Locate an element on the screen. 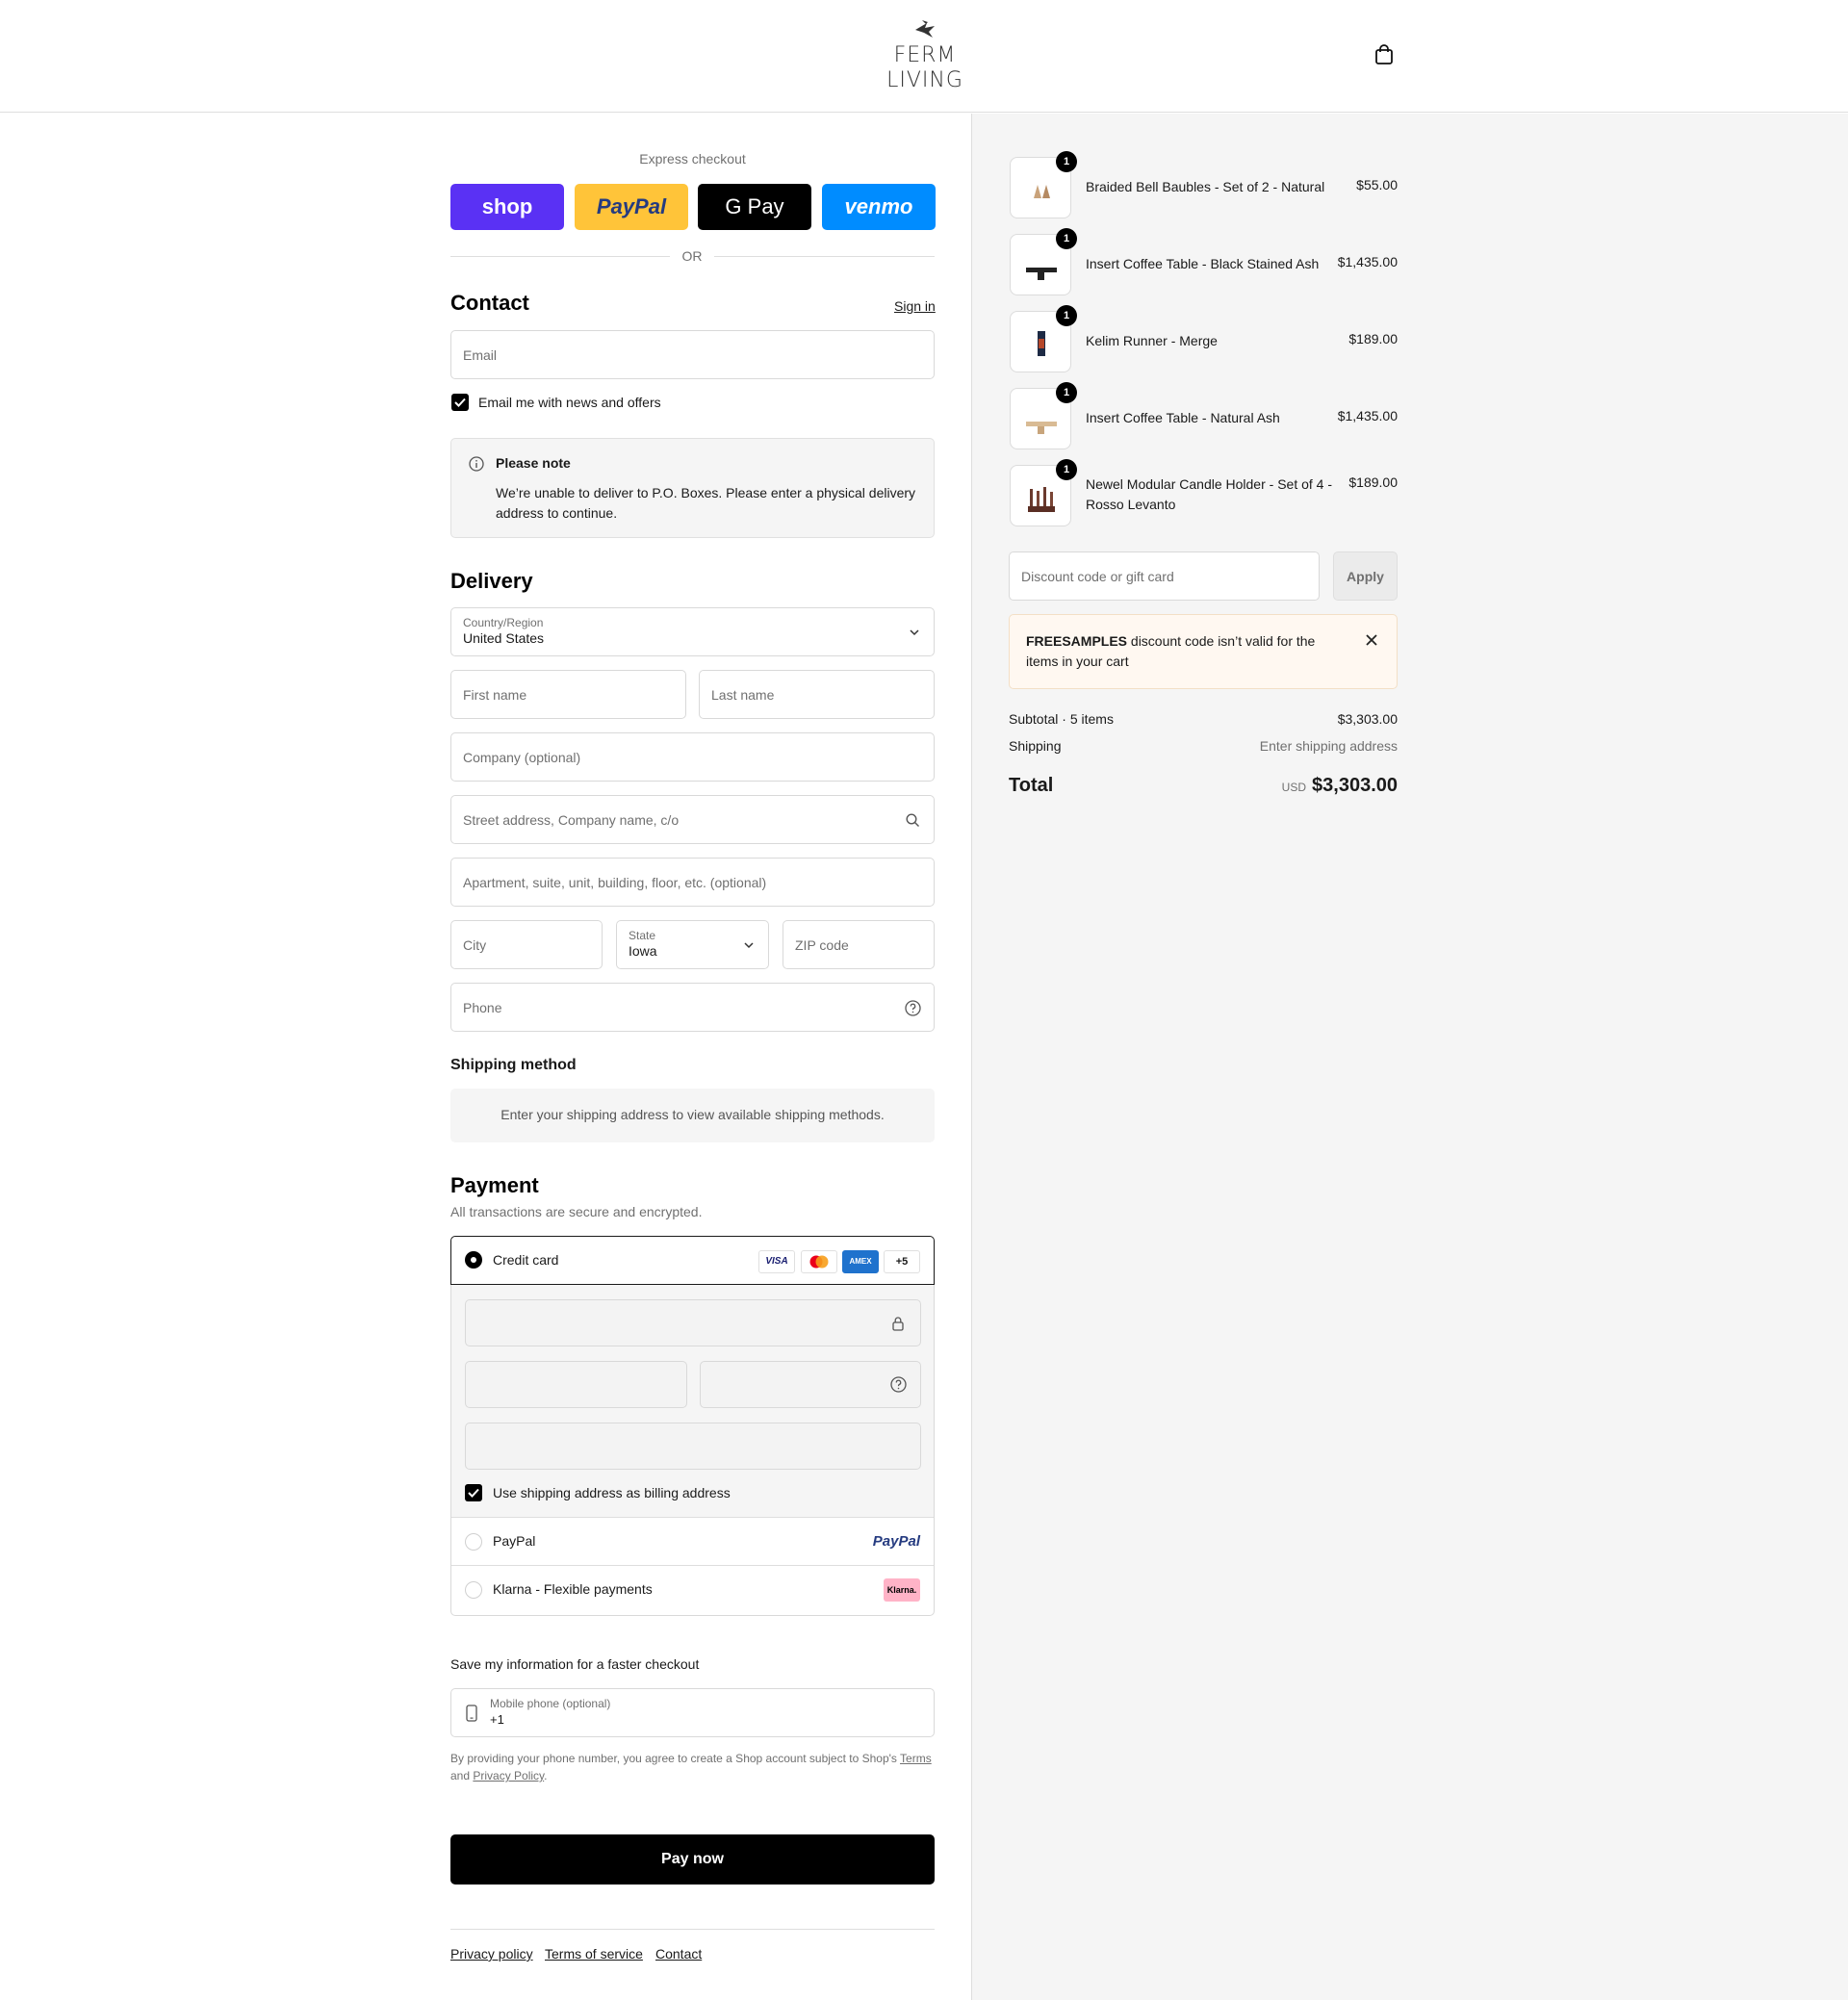 Image resolution: width=1848 pixels, height=2000 pixels. product-name: Insert Coffee Table - Black Stained Ash is located at coordinates (1203, 263).